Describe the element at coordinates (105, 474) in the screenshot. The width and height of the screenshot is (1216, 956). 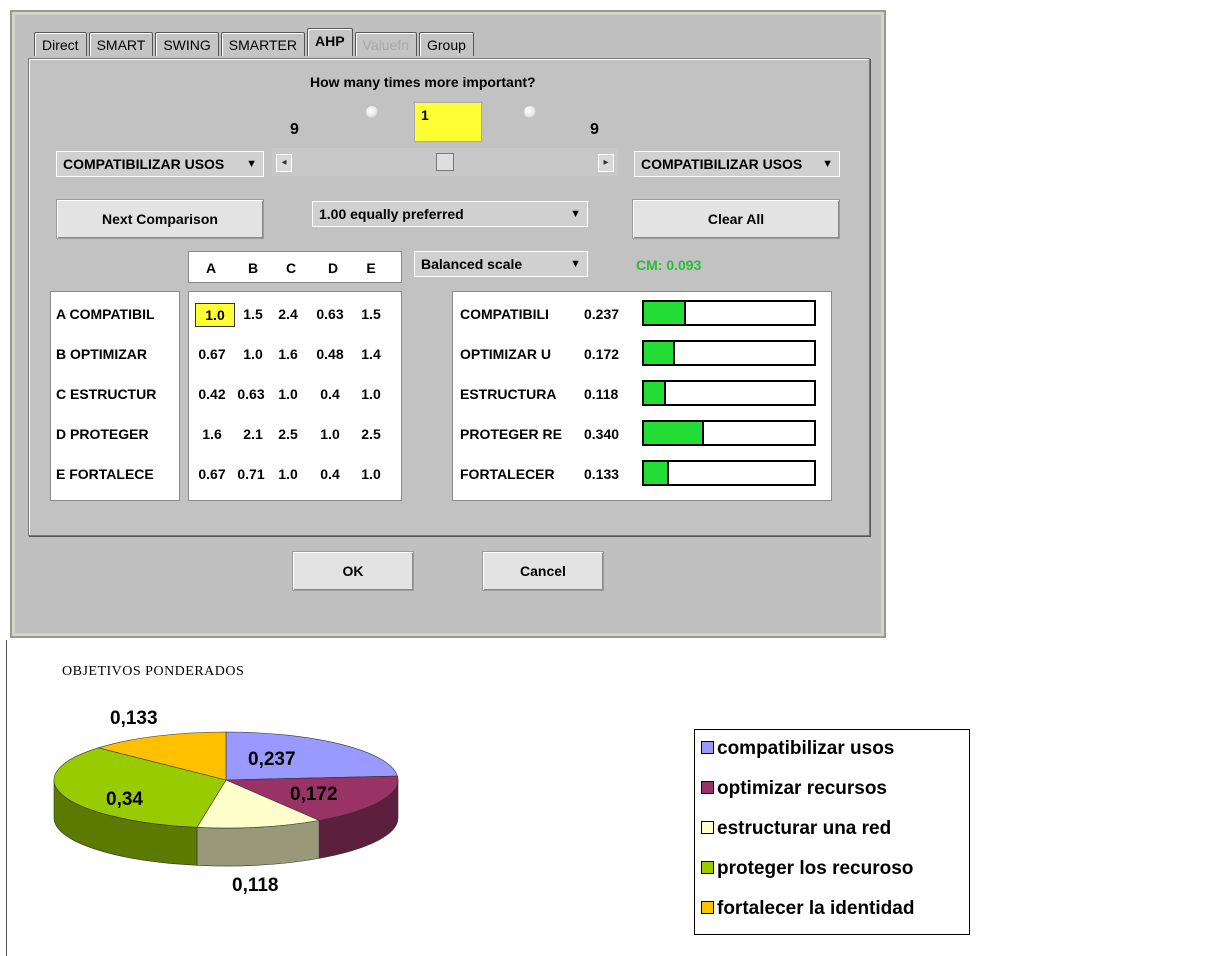
I see `matrix-row-label: E FORTALECE` at that location.